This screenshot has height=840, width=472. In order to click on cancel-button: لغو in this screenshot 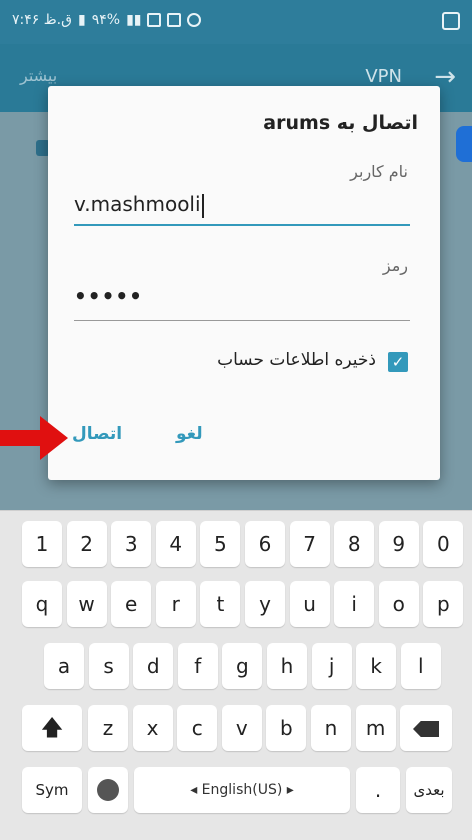, I will do `click(189, 434)`.